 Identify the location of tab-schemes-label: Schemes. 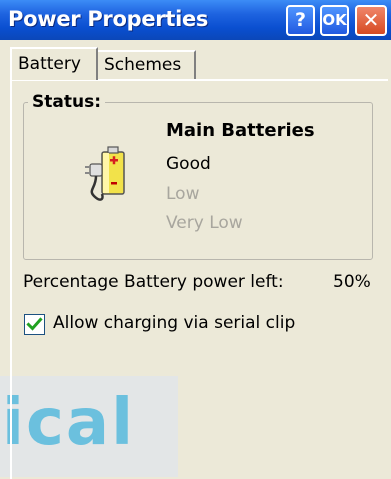
(143, 65).